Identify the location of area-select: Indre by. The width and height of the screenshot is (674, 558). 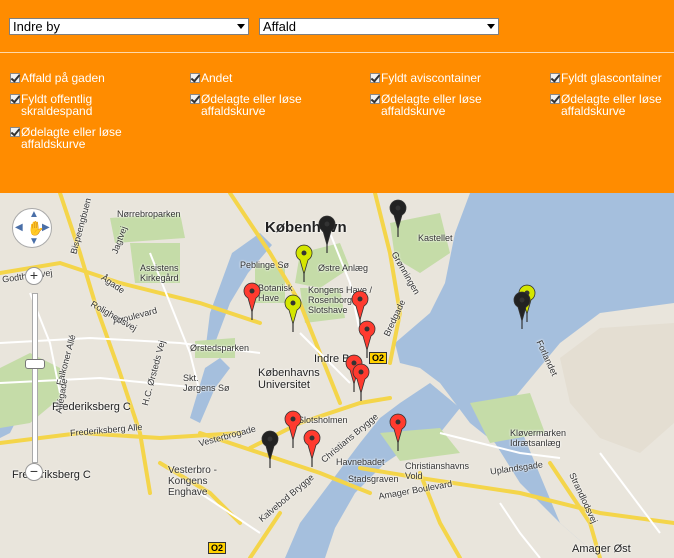
(129, 26).